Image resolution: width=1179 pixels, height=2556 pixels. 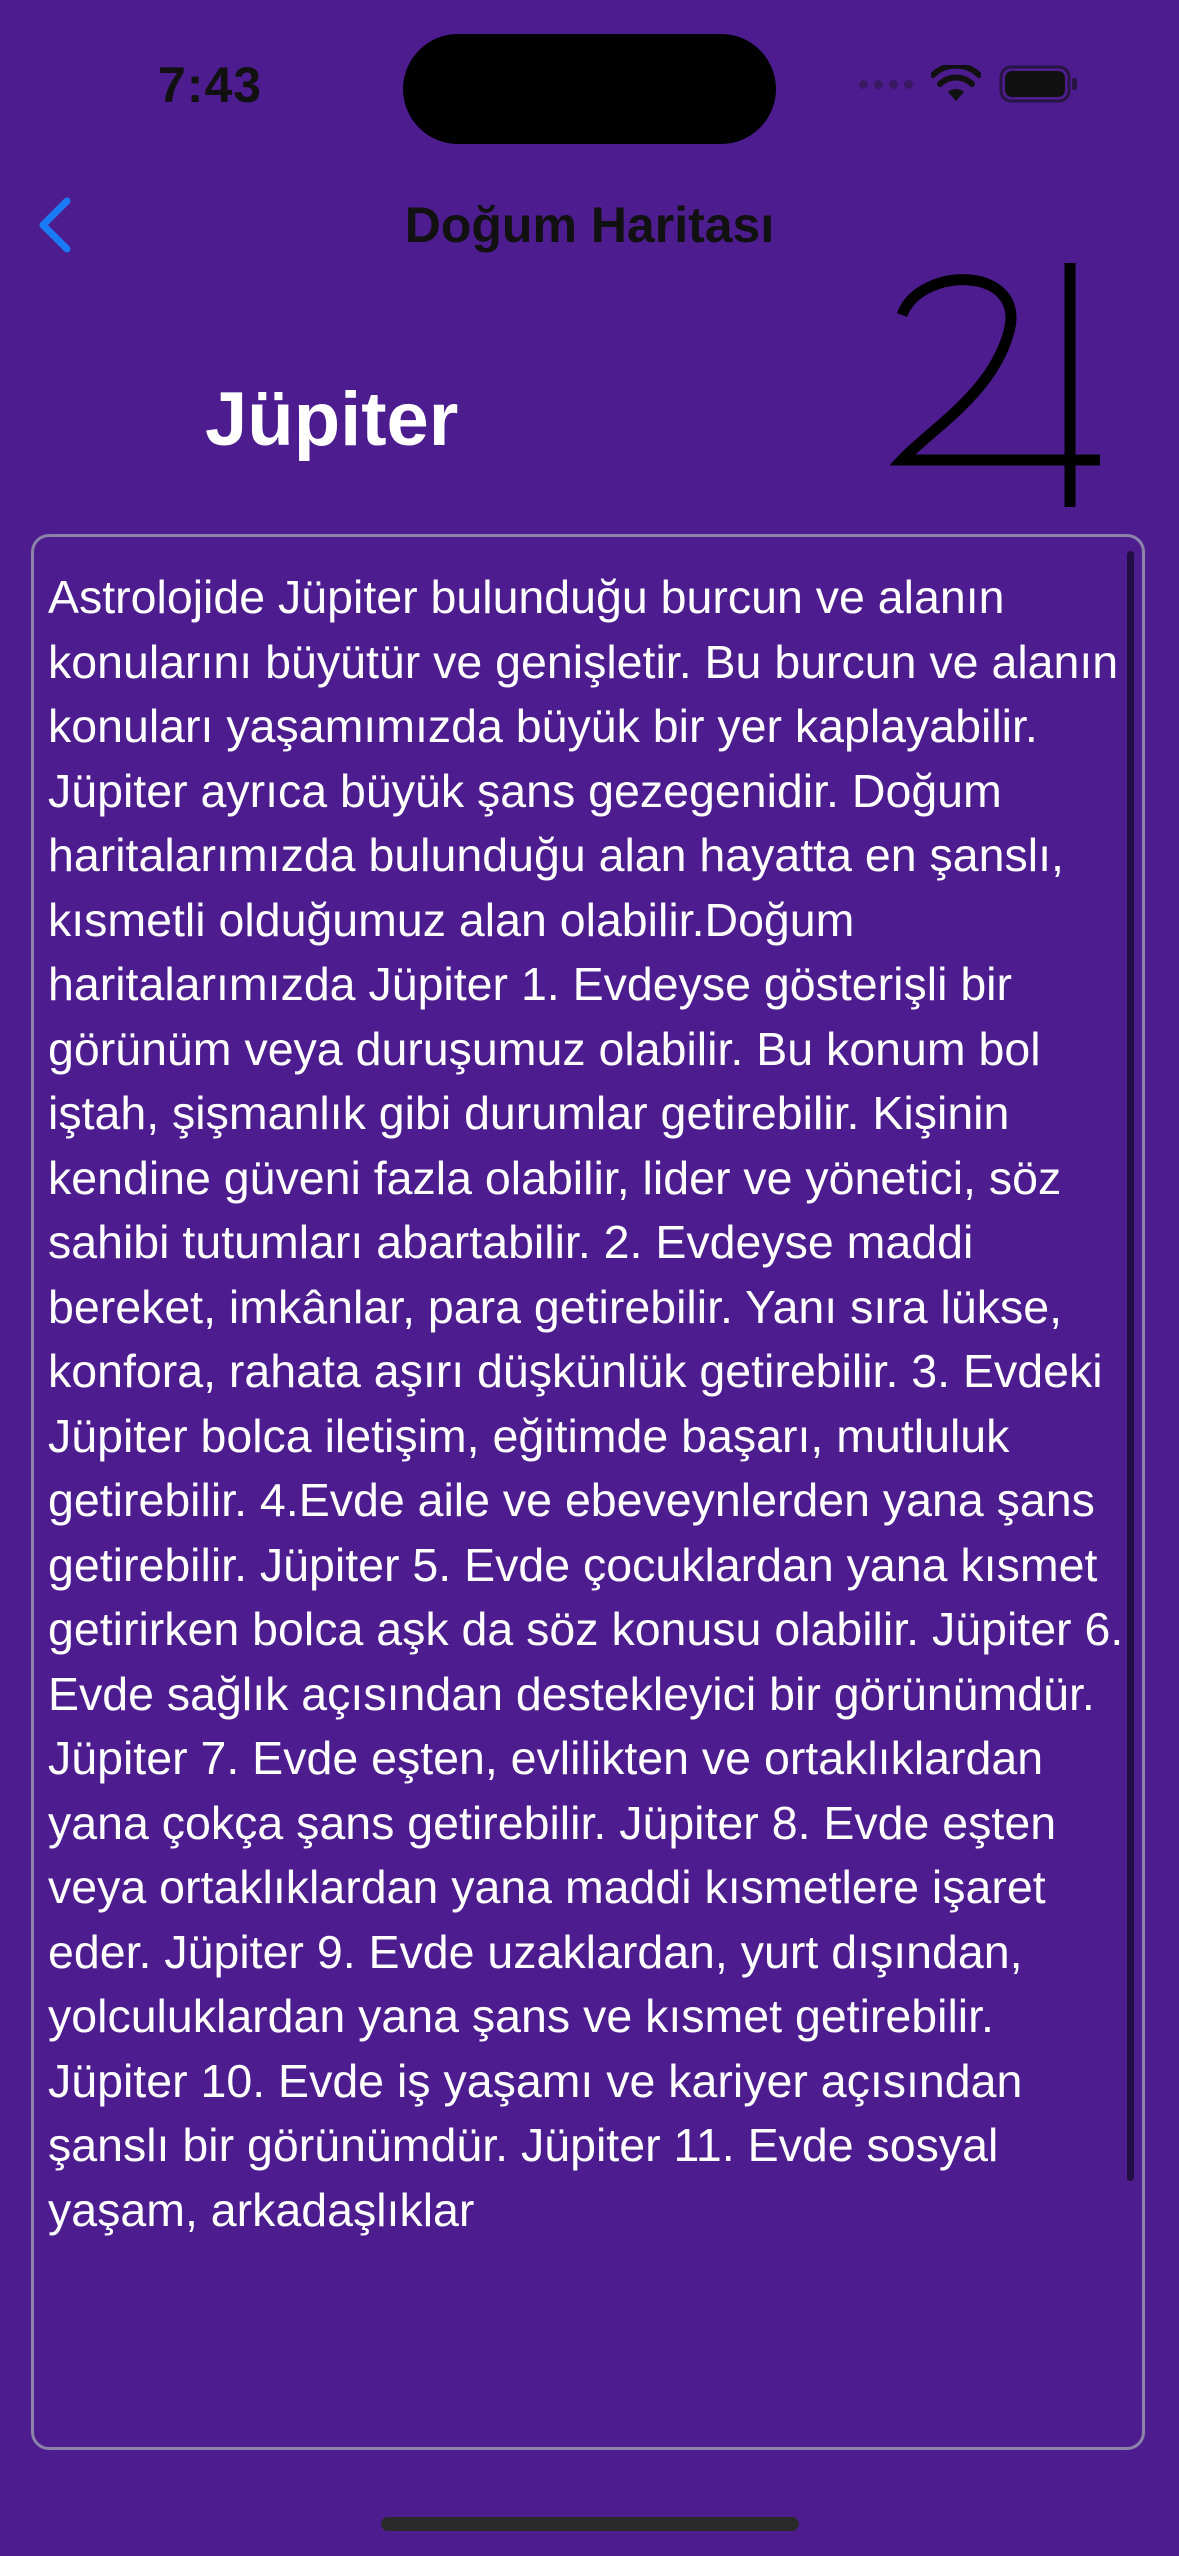 I want to click on nav-title: Doğum Haritası, so click(x=589, y=225).